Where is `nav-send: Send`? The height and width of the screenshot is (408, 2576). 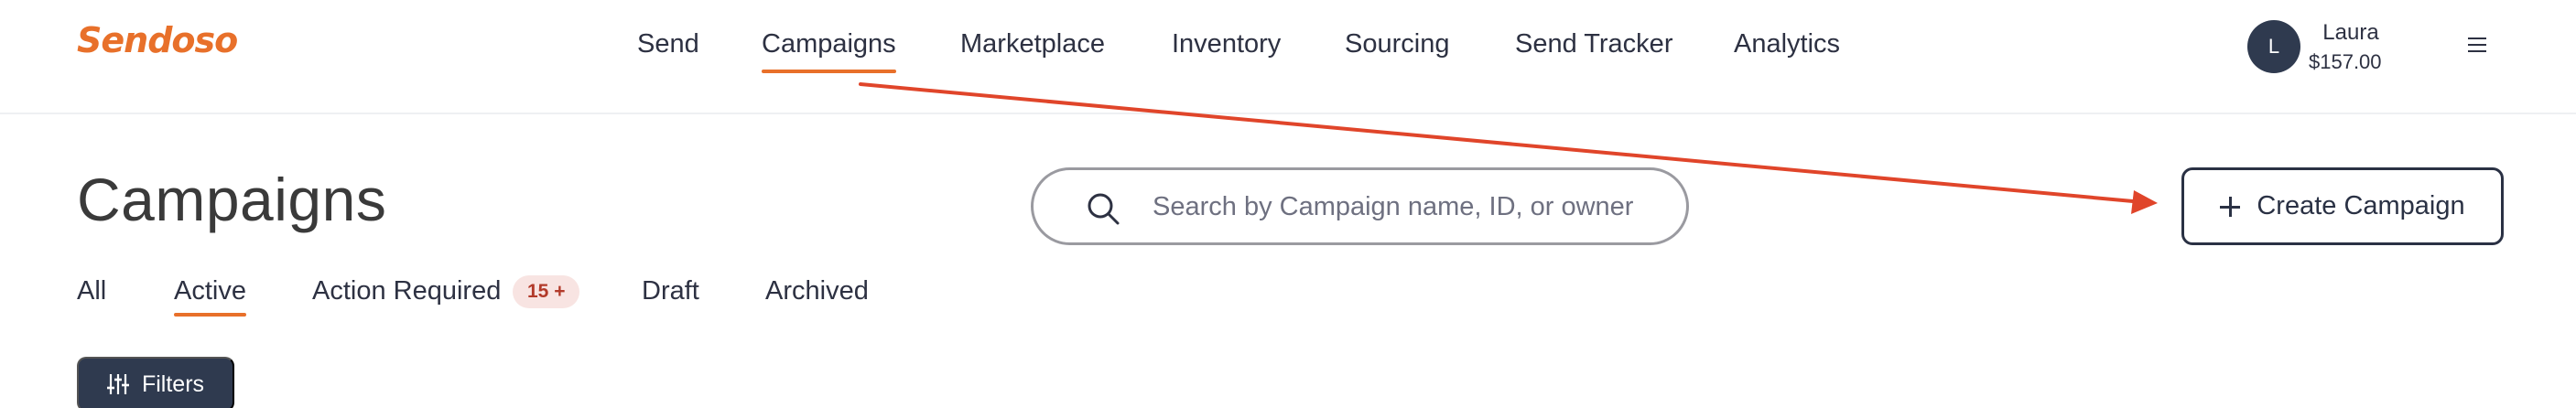
nav-send: Send is located at coordinates (668, 52).